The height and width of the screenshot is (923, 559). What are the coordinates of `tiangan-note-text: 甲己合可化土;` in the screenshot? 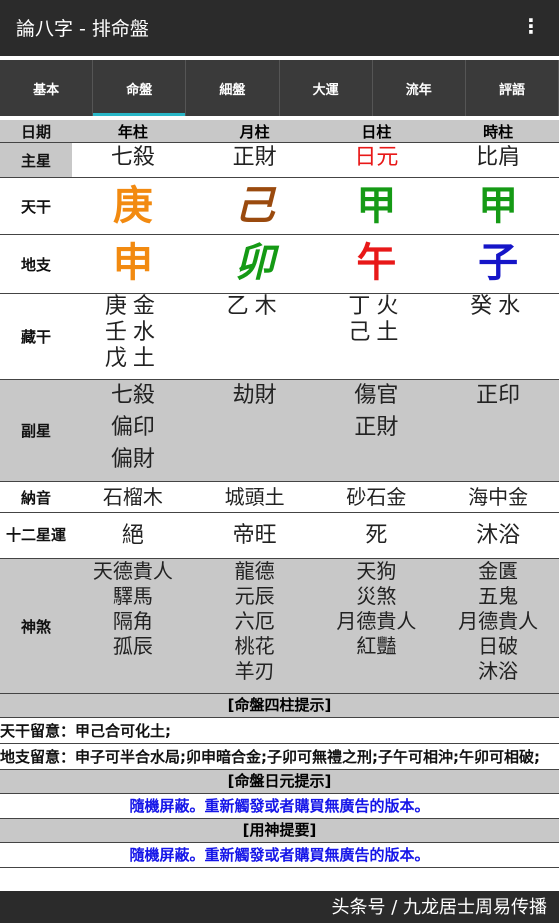 It's located at (123, 731).